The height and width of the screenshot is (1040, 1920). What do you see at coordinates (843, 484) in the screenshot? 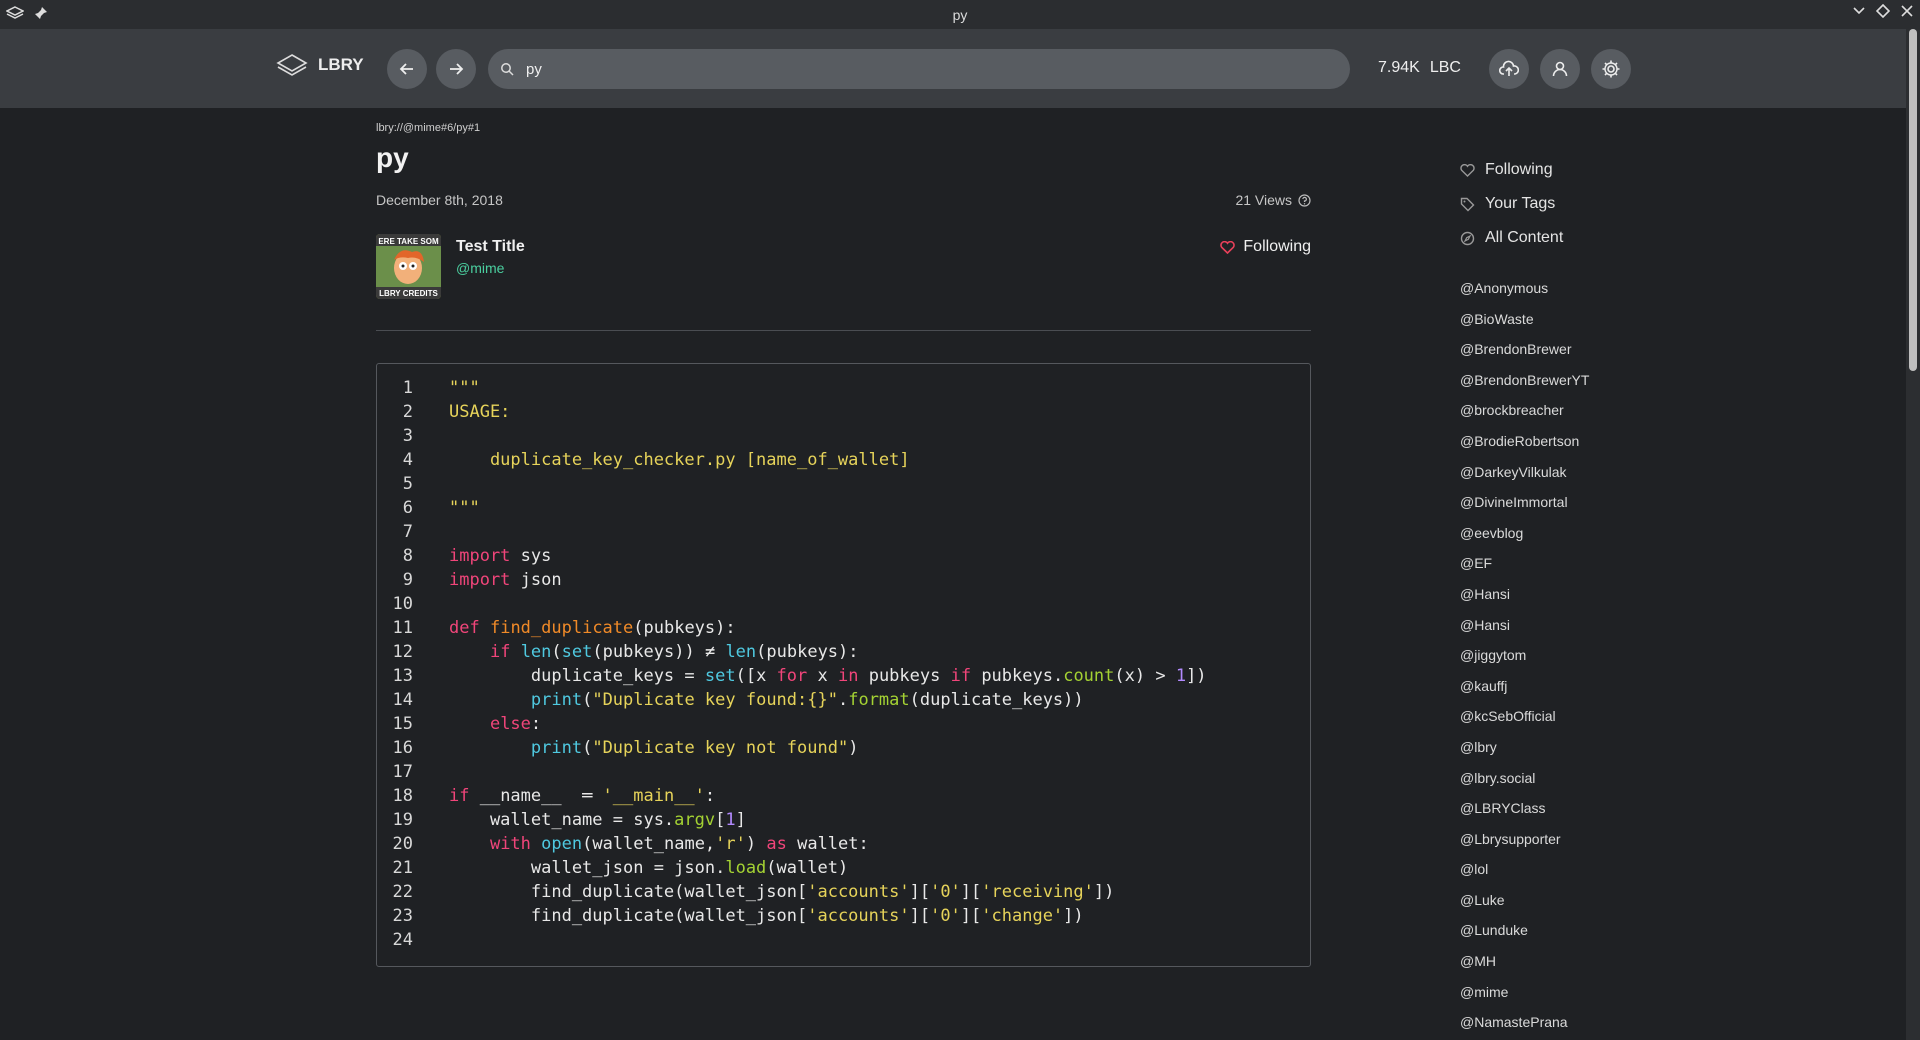
I see `code-line: 5` at bounding box center [843, 484].